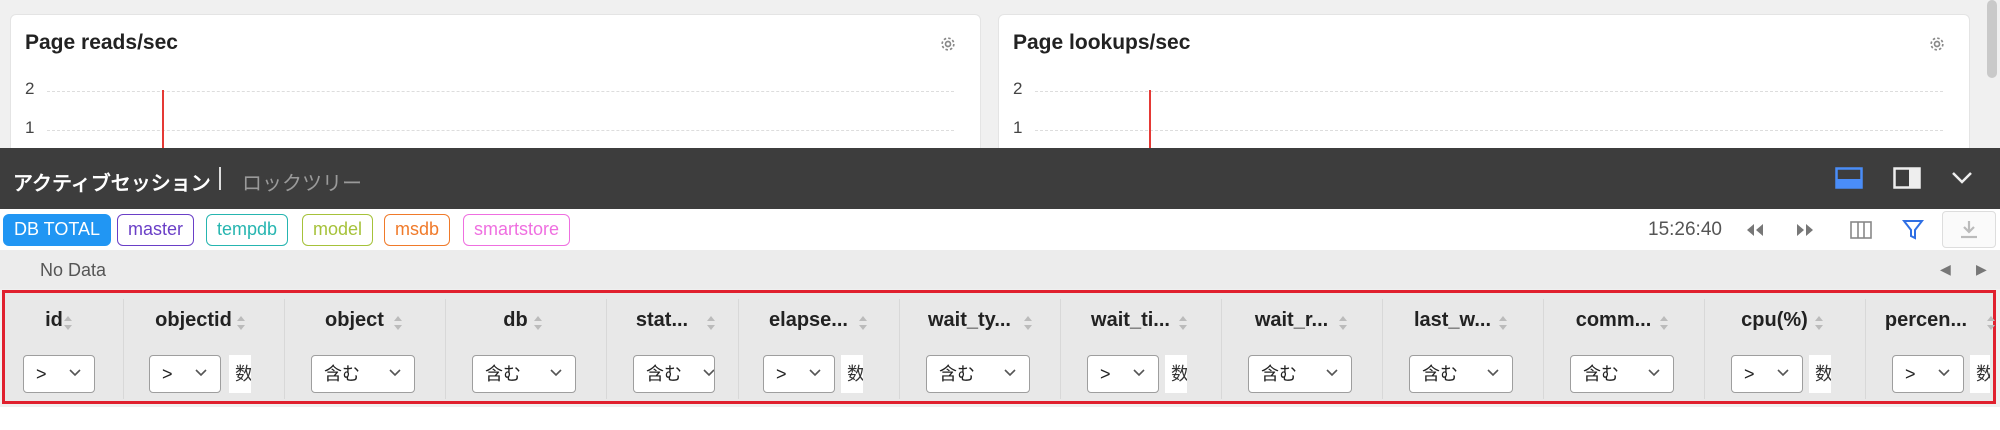  I want to click on series-line, so click(163, 121).